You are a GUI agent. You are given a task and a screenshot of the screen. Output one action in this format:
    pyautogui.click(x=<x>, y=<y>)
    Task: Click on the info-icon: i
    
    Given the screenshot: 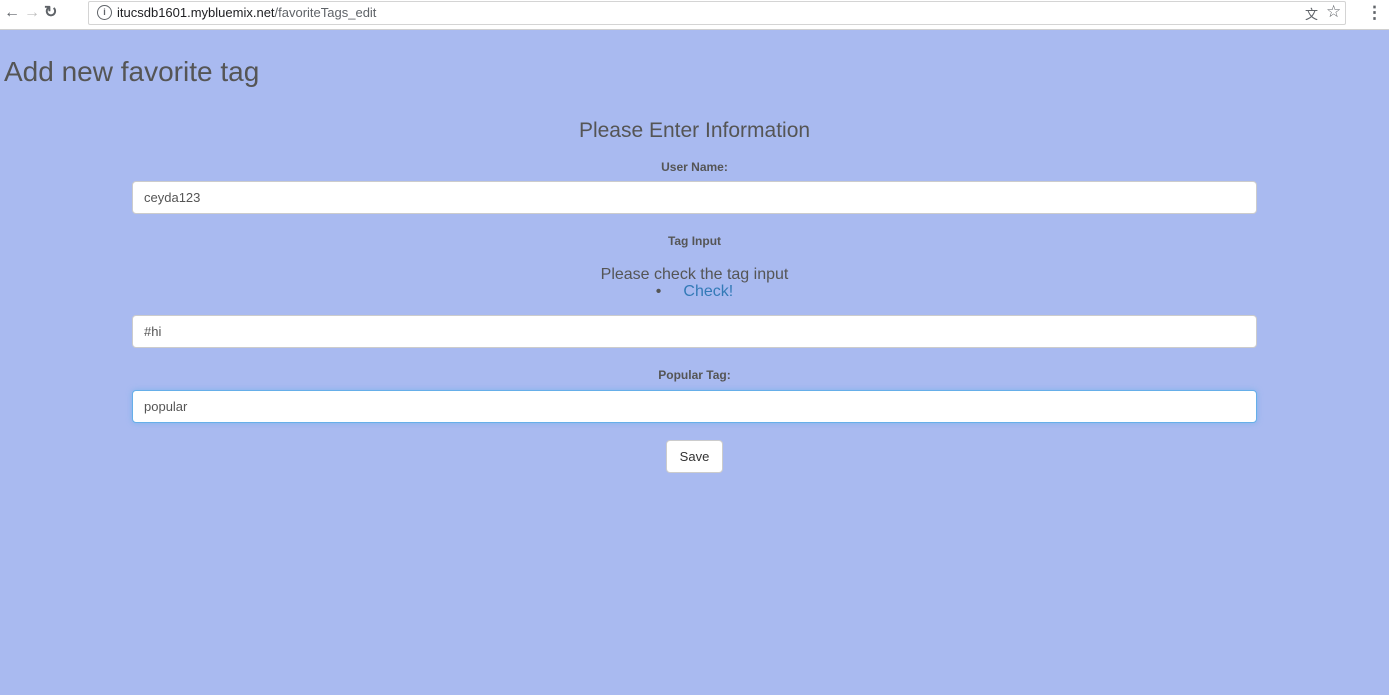 What is the action you would take?
    pyautogui.click(x=104, y=12)
    